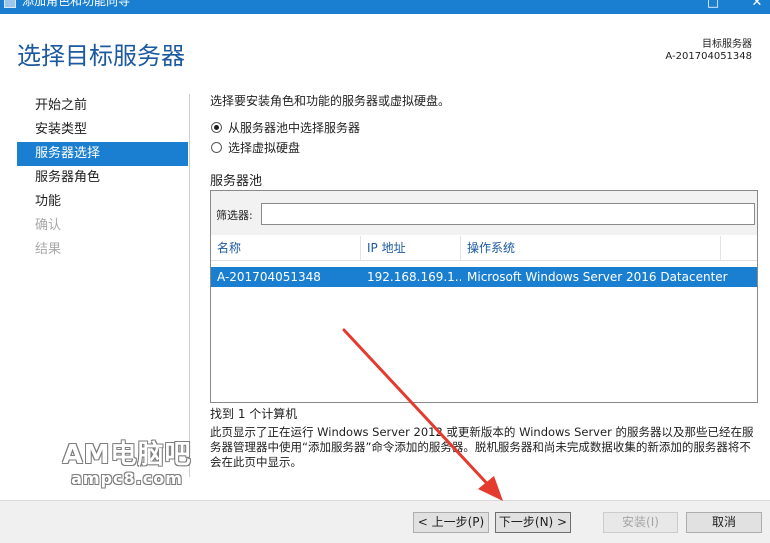  I want to click on install-button: 安装(I), so click(640, 522).